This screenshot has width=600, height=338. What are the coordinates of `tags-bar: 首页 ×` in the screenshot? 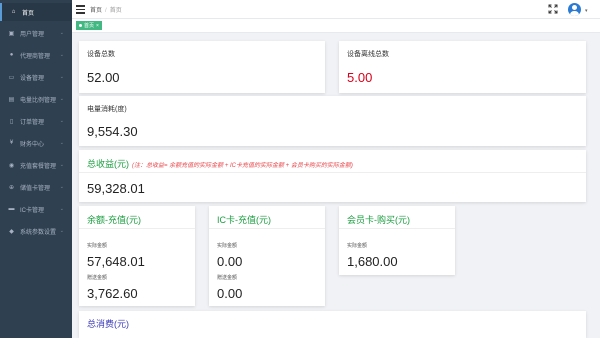 It's located at (336, 26).